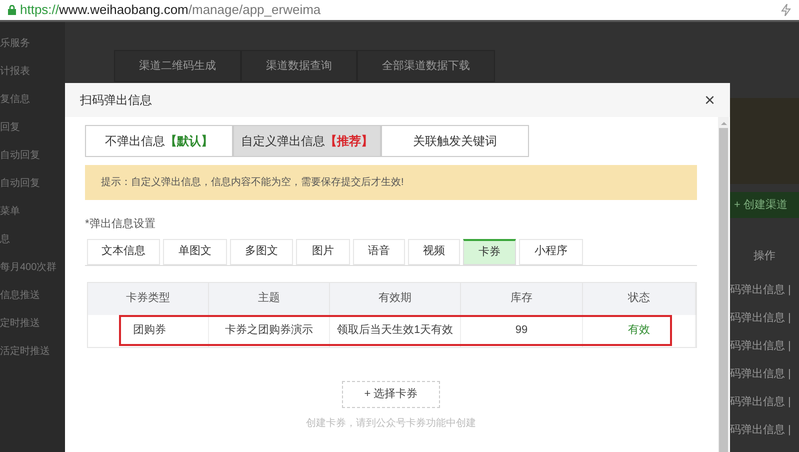  What do you see at coordinates (639, 298) in the screenshot?
I see `column-header: 状态` at bounding box center [639, 298].